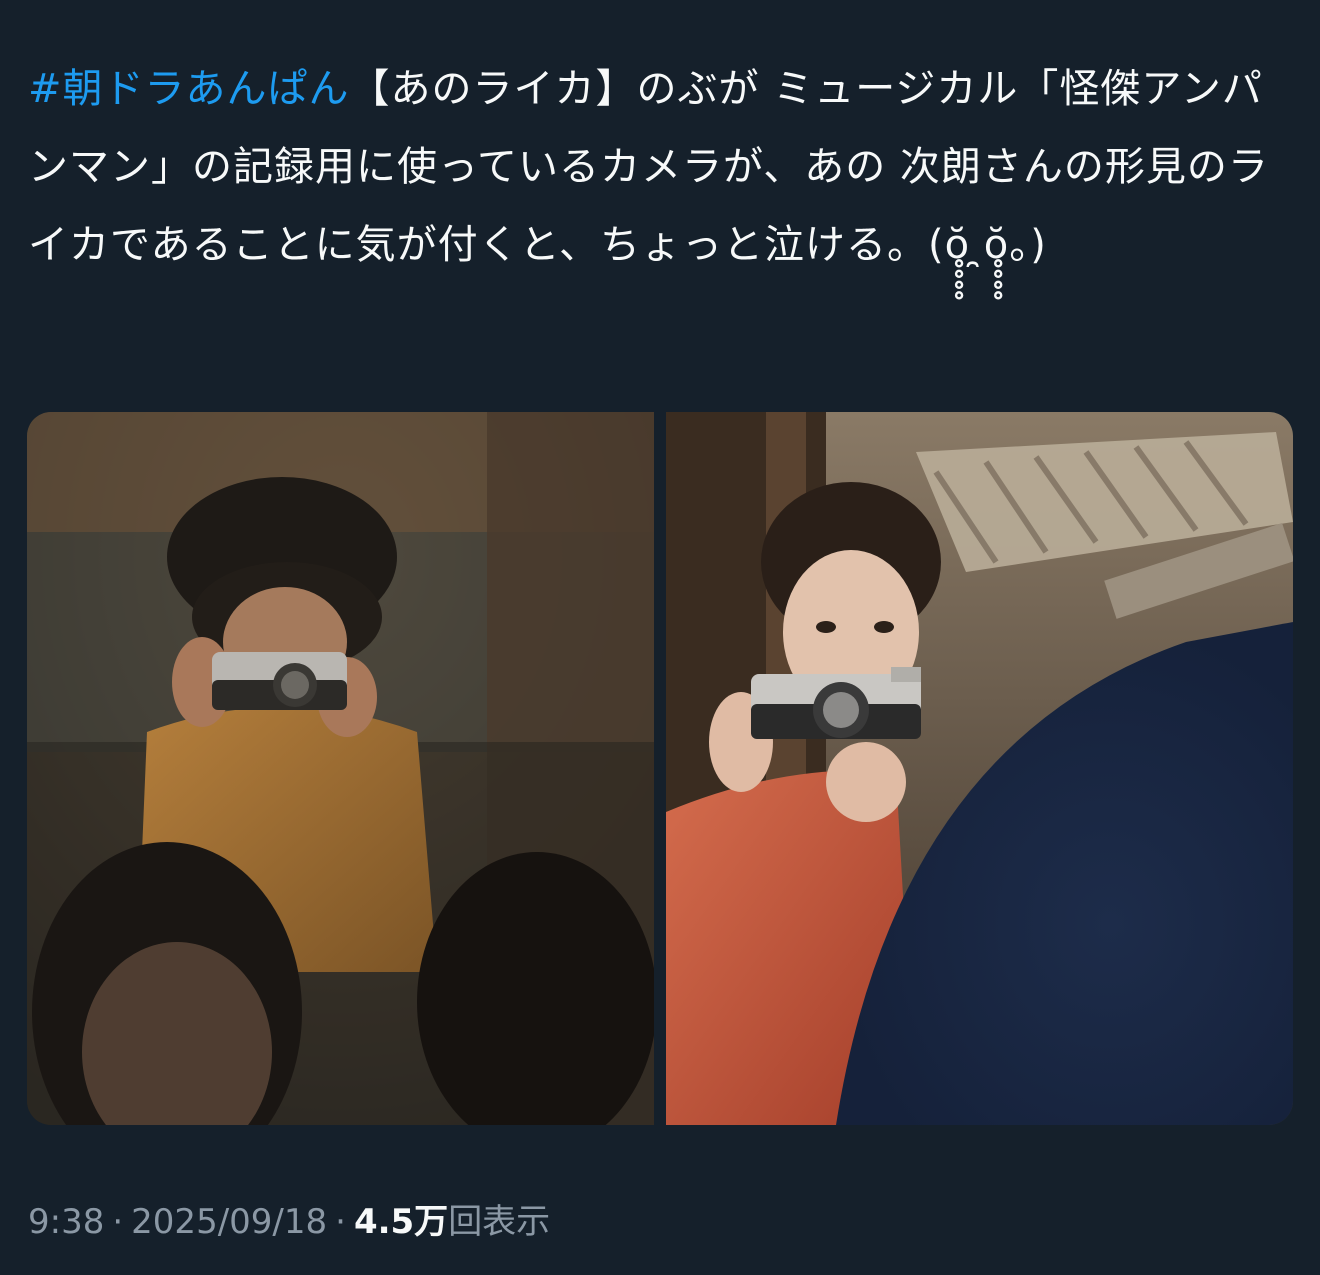  Describe the element at coordinates (401, 1222) in the screenshot. I see `views-count: 4.5万` at that location.